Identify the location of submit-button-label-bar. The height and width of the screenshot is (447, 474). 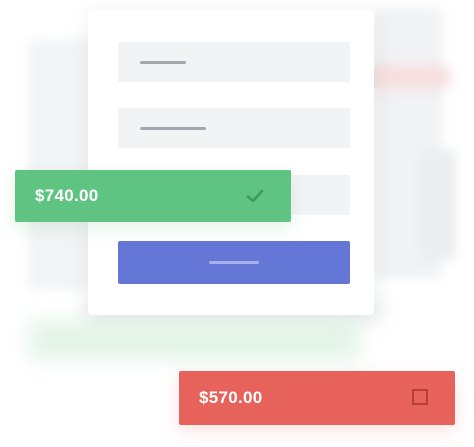
(234, 262).